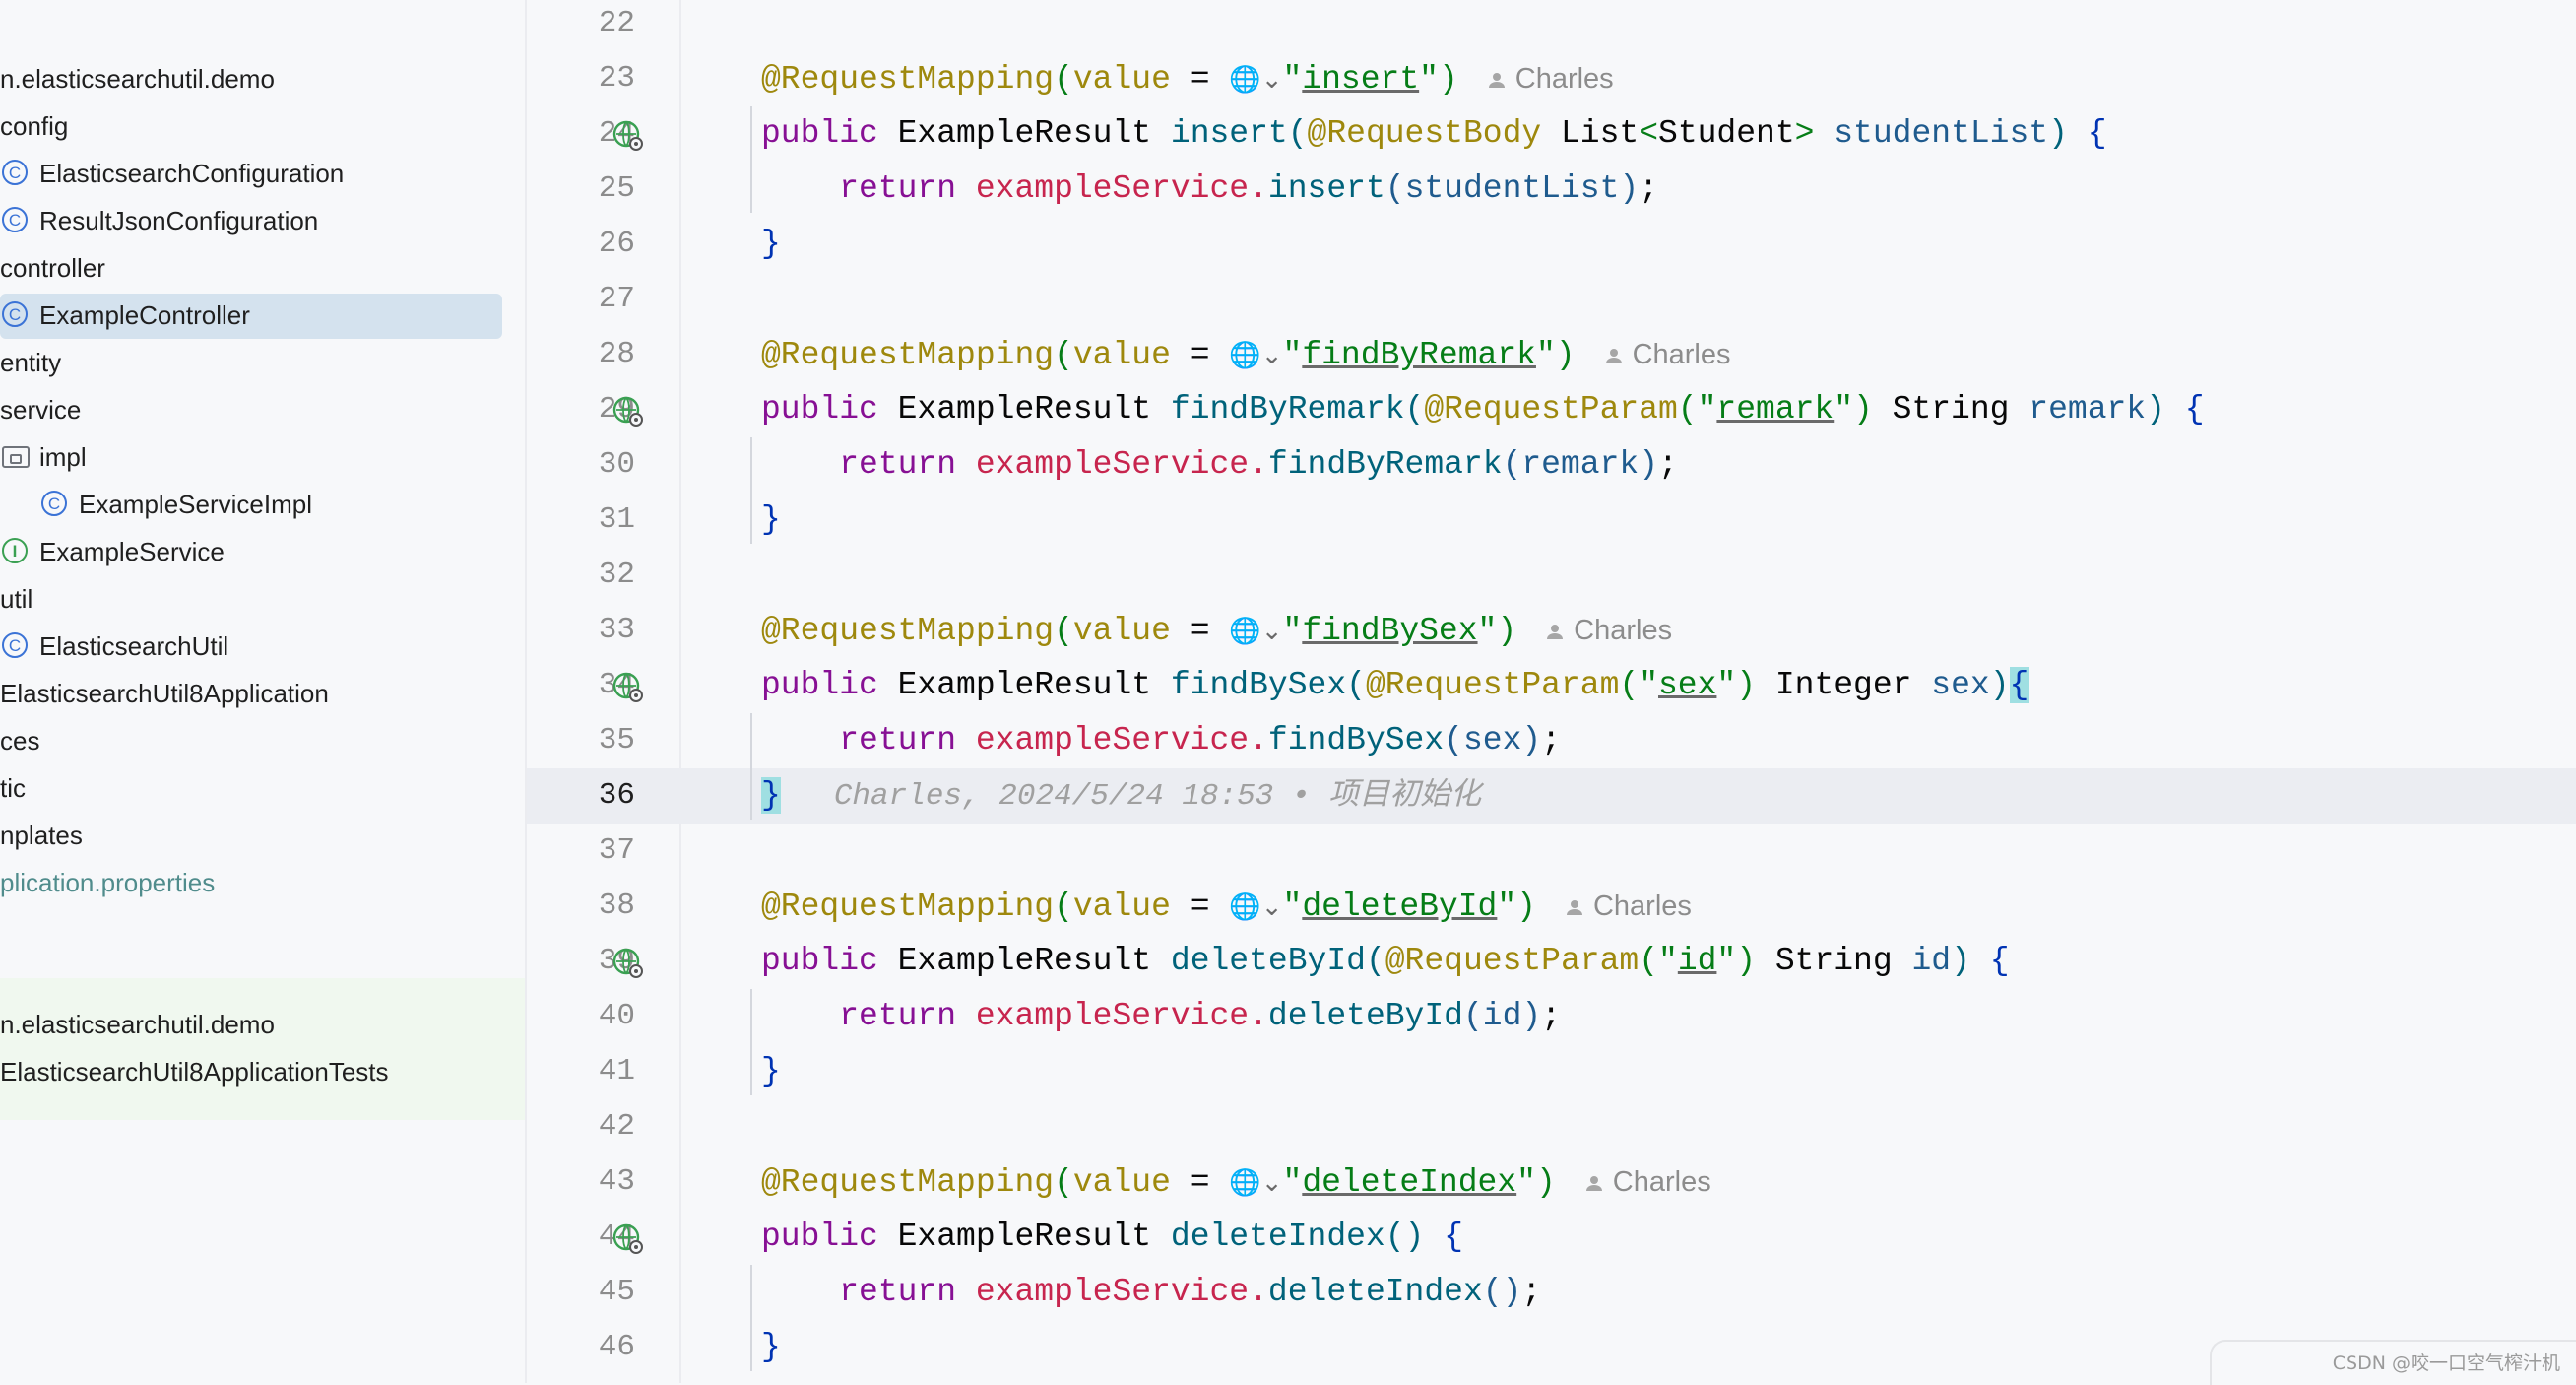  Describe the element at coordinates (1256, 631) in the screenshot. I see `globe-icon: 🌐⌄` at that location.